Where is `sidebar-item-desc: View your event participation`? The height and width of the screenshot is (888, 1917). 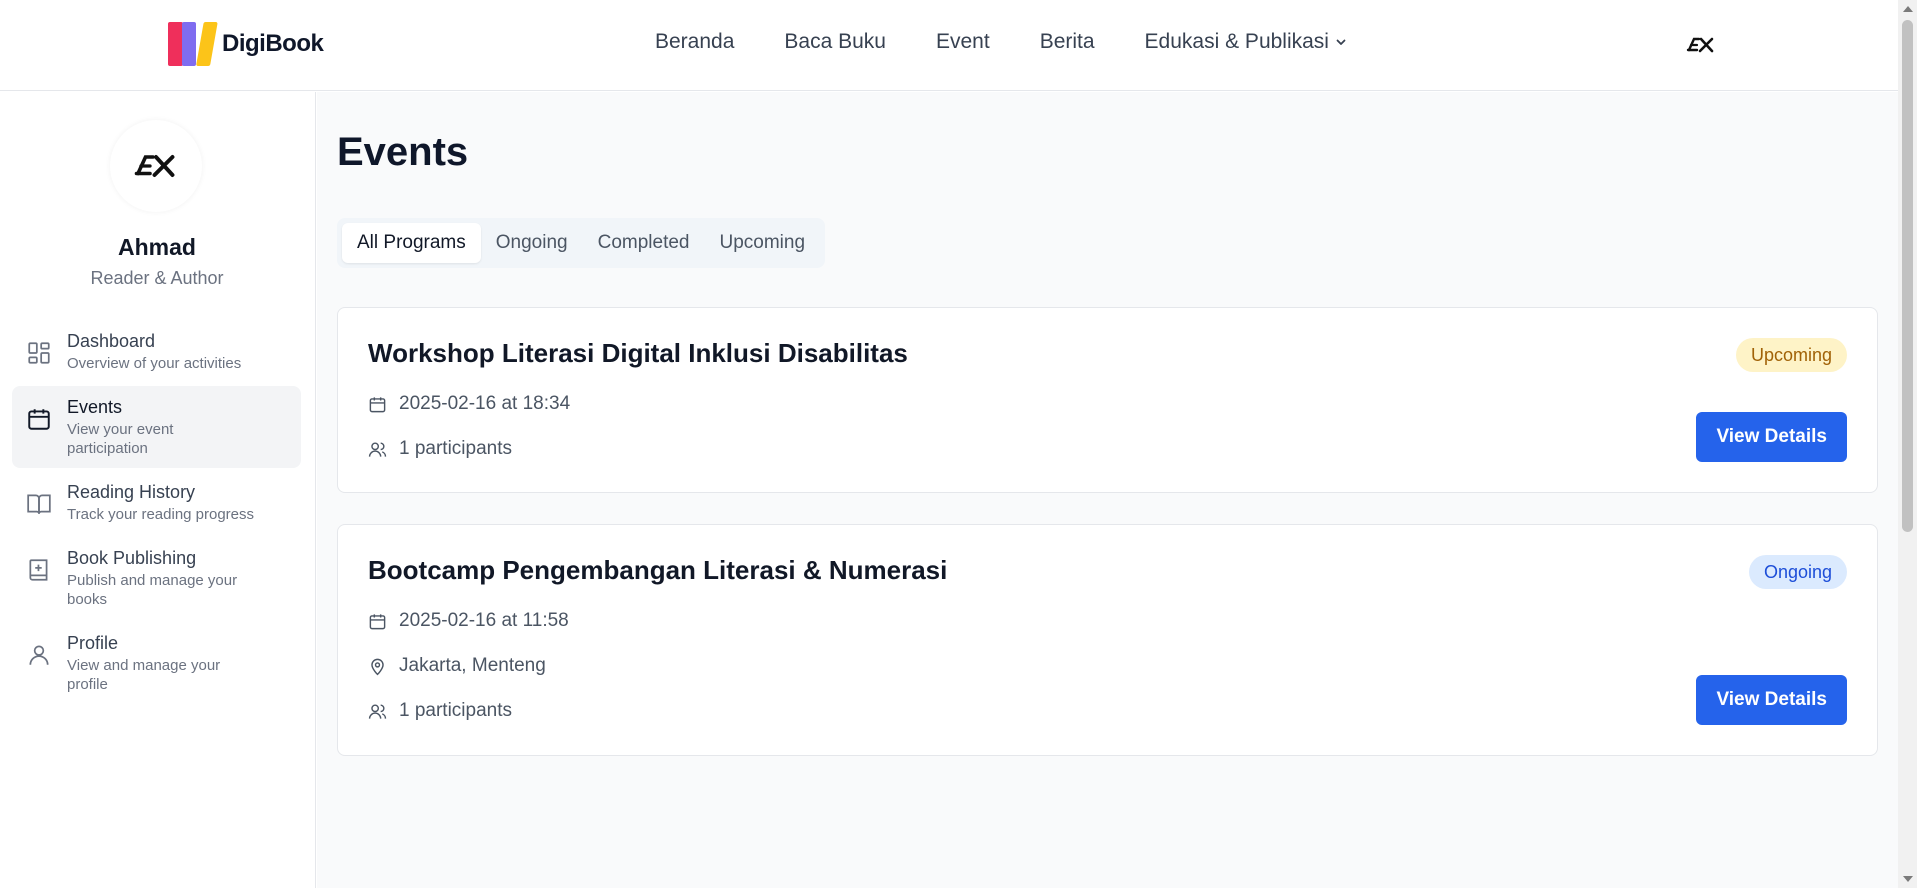
sidebar-item-desc: View your event participation is located at coordinates (120, 439).